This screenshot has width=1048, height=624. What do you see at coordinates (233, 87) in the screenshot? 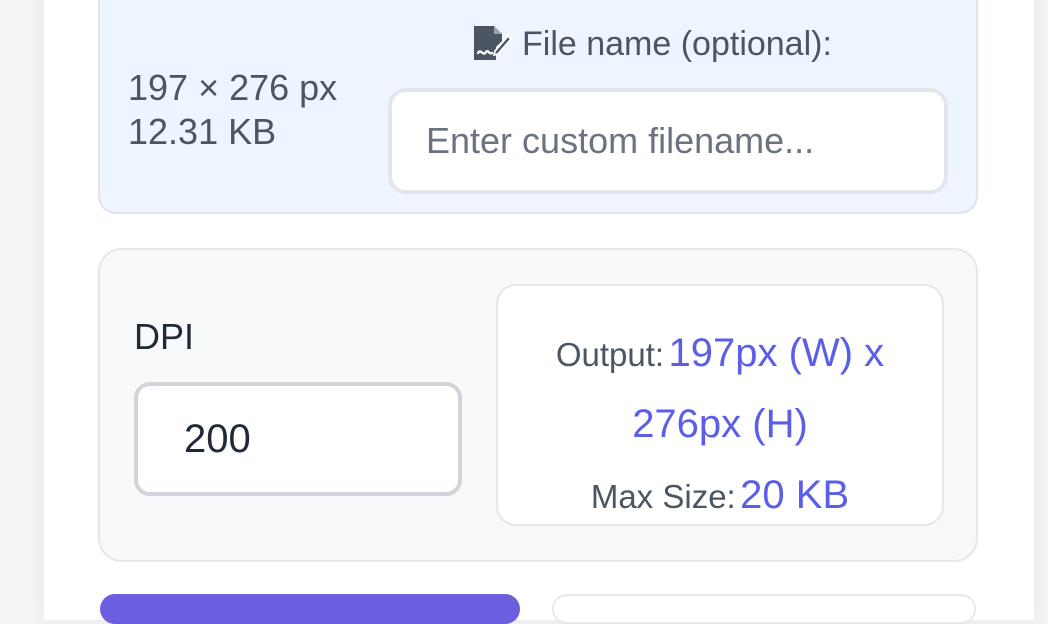
I see `image-dimensions: 197 × 276 px` at bounding box center [233, 87].